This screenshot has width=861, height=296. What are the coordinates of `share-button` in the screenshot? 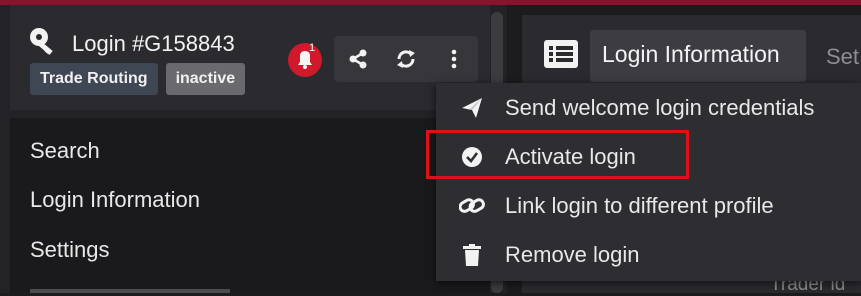 It's located at (358, 59).